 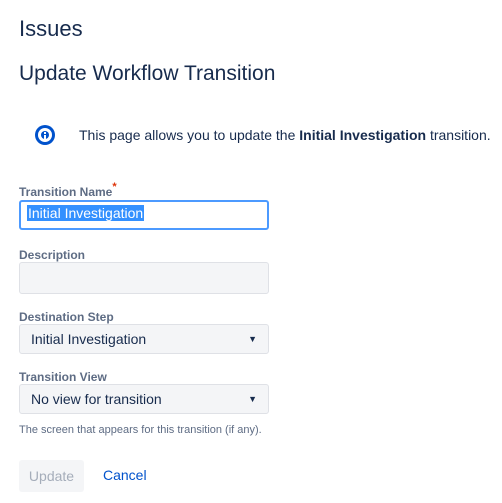 I want to click on destination-step-select: Initial Investigation ▼, so click(x=144, y=339).